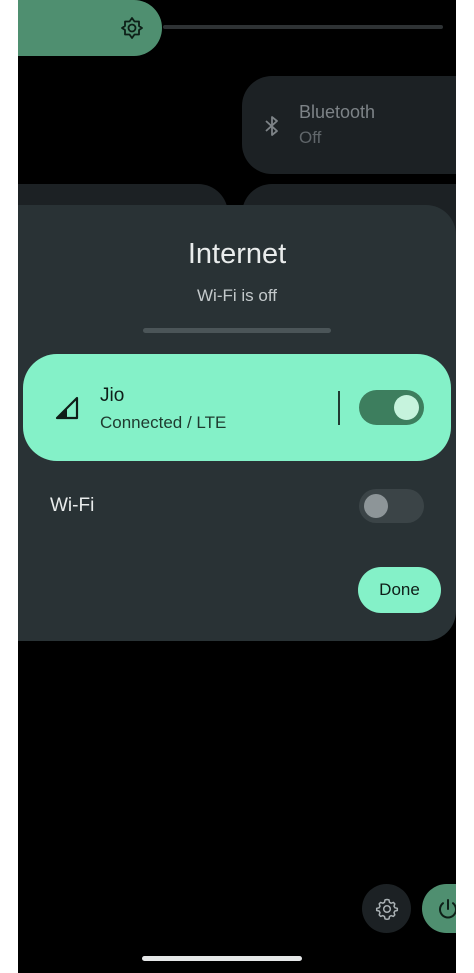 This screenshot has width=474, height=973. Describe the element at coordinates (399, 590) in the screenshot. I see `done-button: Done` at that location.